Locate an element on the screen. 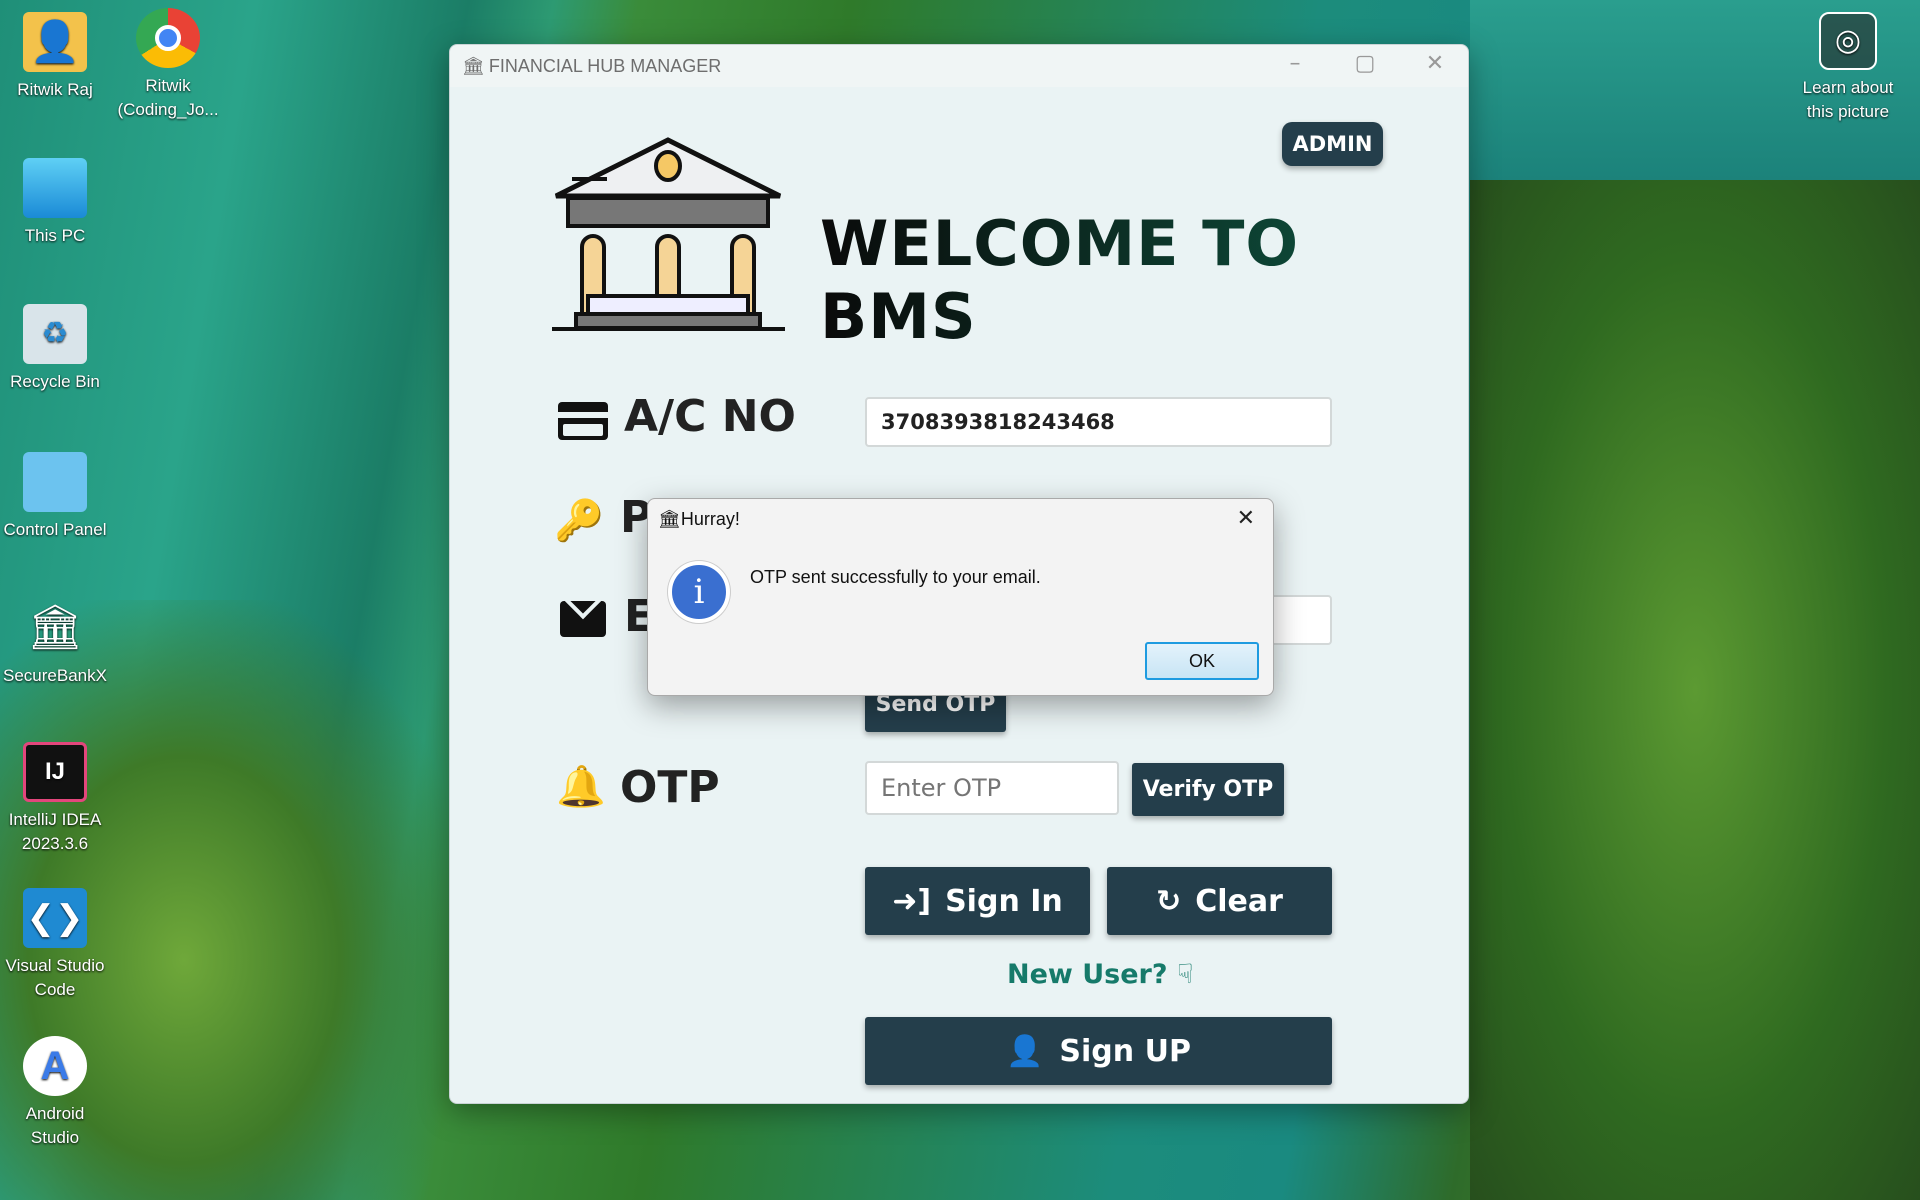  dialog-title: Hurray! is located at coordinates (710, 519).